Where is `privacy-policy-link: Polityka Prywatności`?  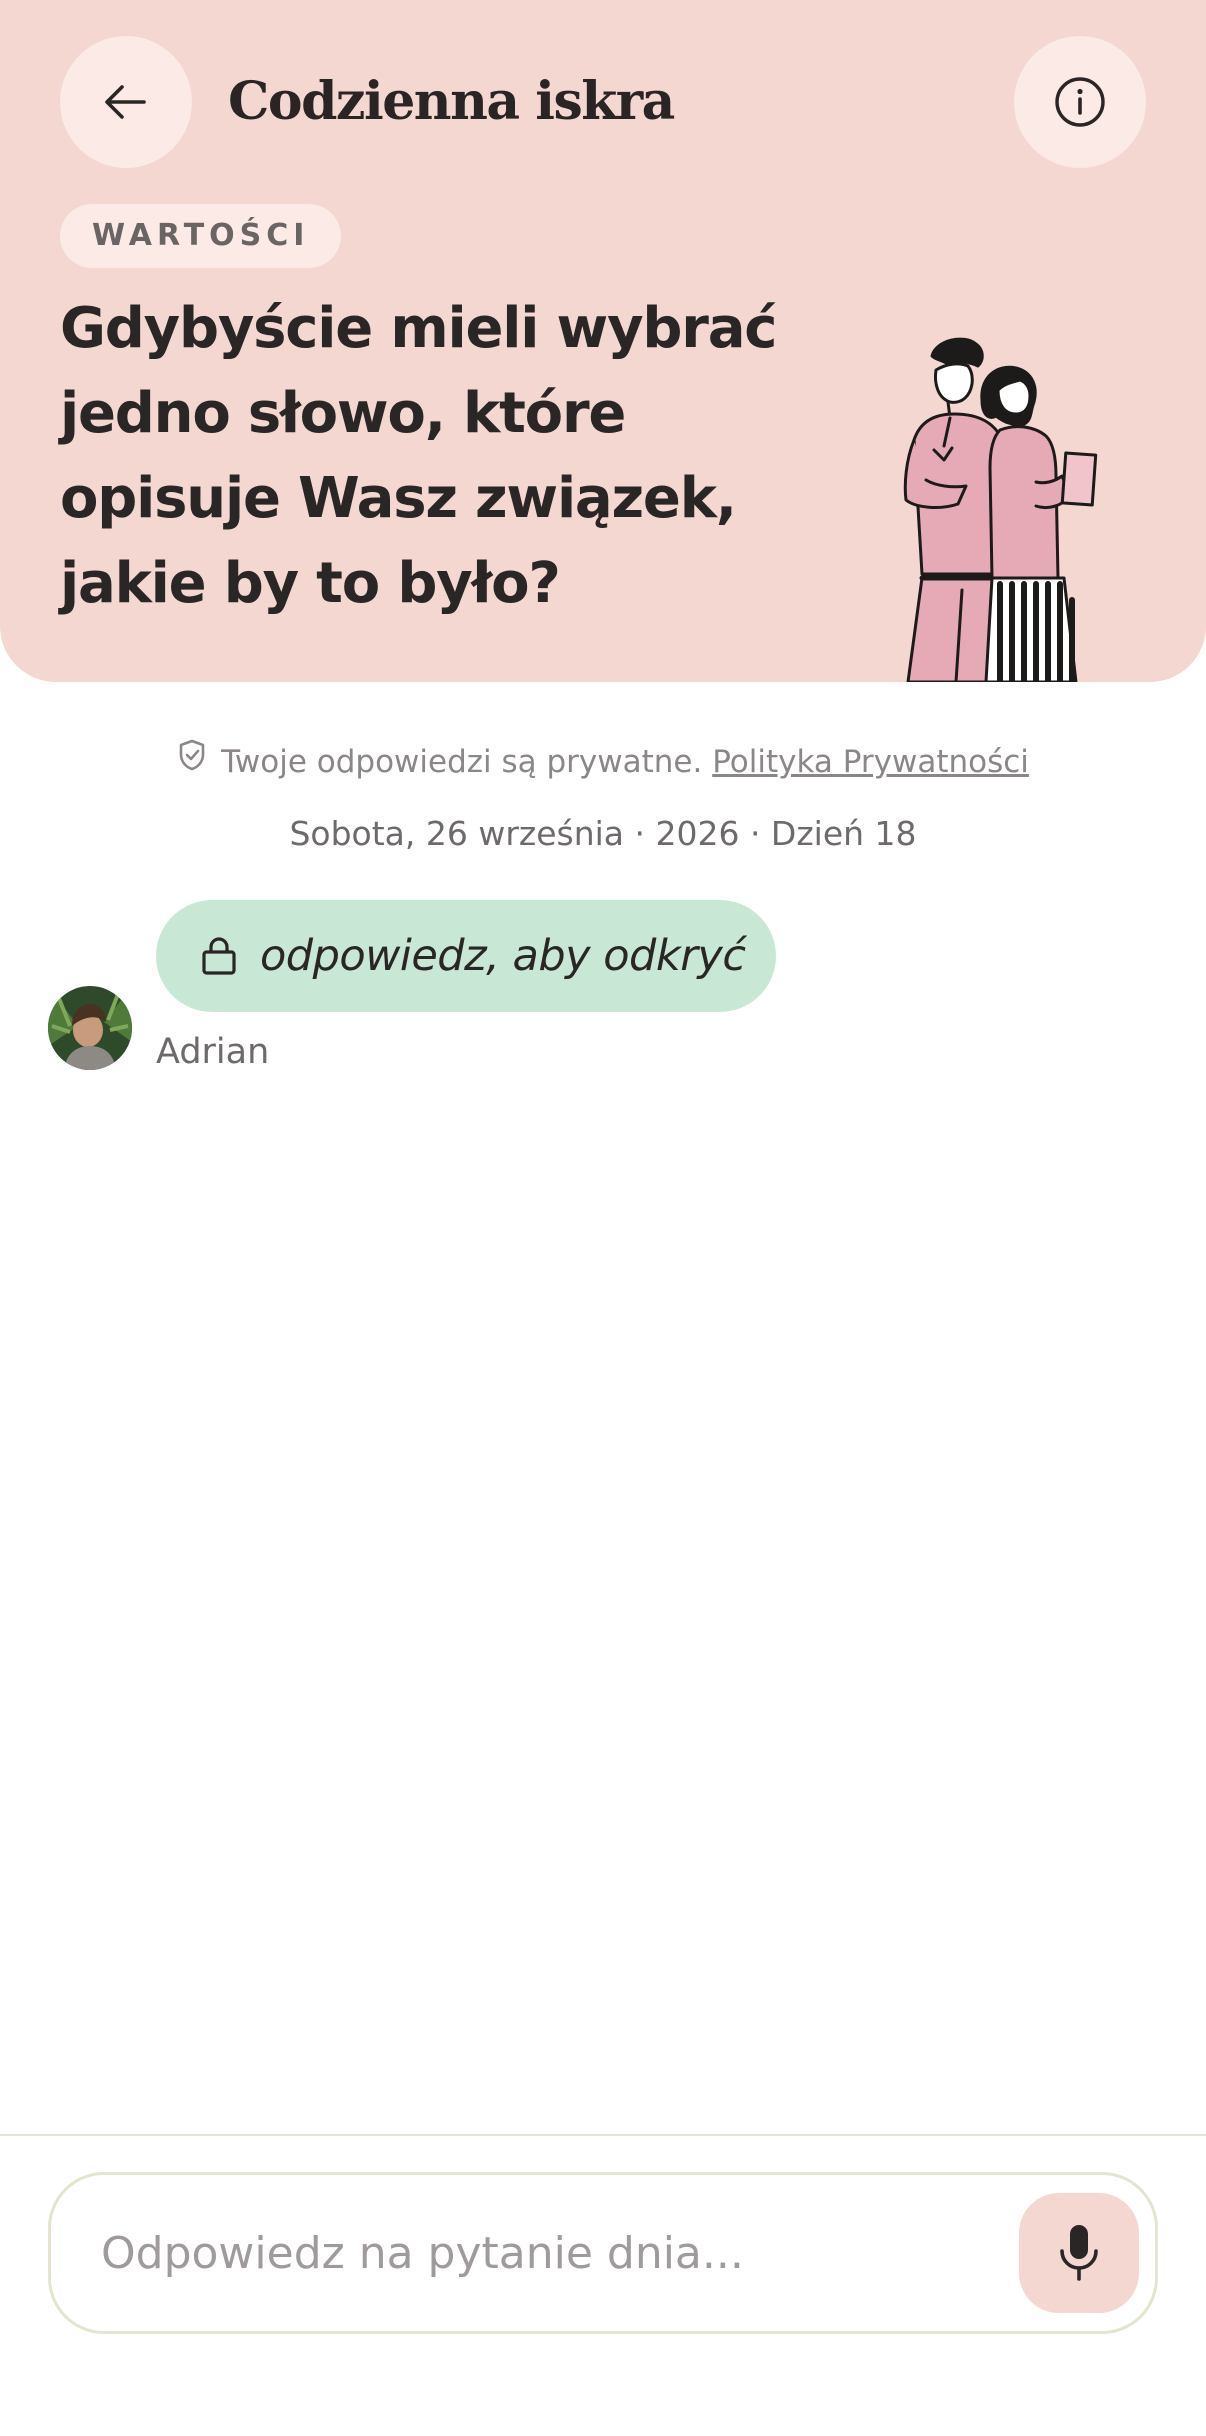 privacy-policy-link: Polityka Prywatności is located at coordinates (870, 762).